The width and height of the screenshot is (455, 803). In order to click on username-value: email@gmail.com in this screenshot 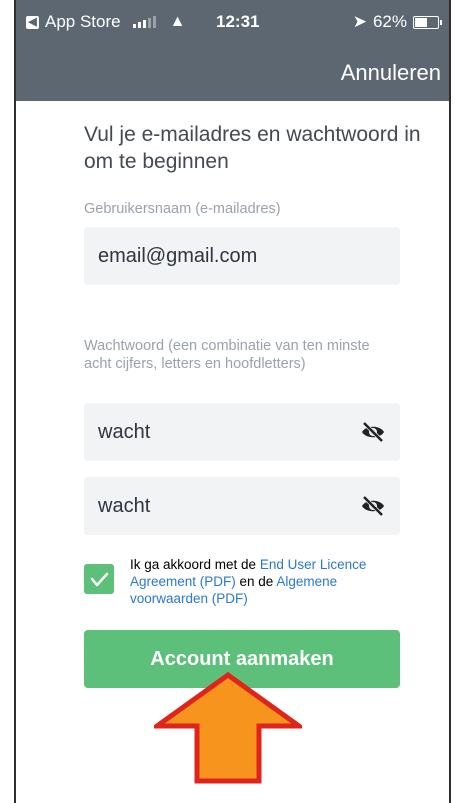, I will do `click(178, 255)`.